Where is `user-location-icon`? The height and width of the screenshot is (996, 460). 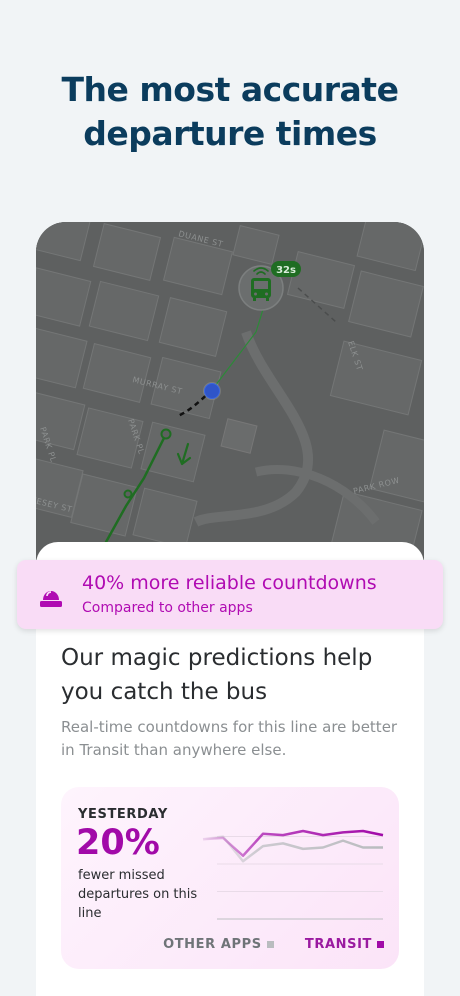
user-location-icon is located at coordinates (212, 391).